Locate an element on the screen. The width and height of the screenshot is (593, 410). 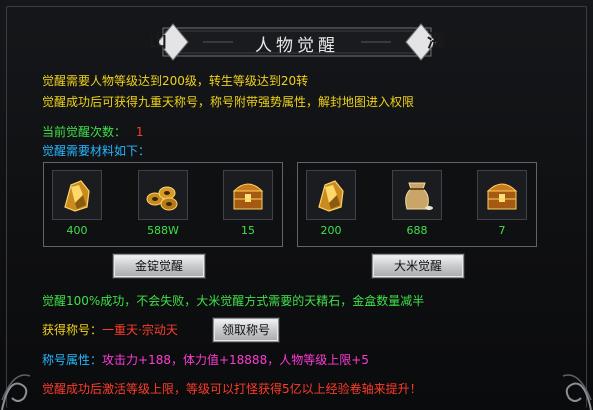
requirement-level-text: 觉醒需要人物等级达到200级，转生等级达到20转 is located at coordinates (175, 81).